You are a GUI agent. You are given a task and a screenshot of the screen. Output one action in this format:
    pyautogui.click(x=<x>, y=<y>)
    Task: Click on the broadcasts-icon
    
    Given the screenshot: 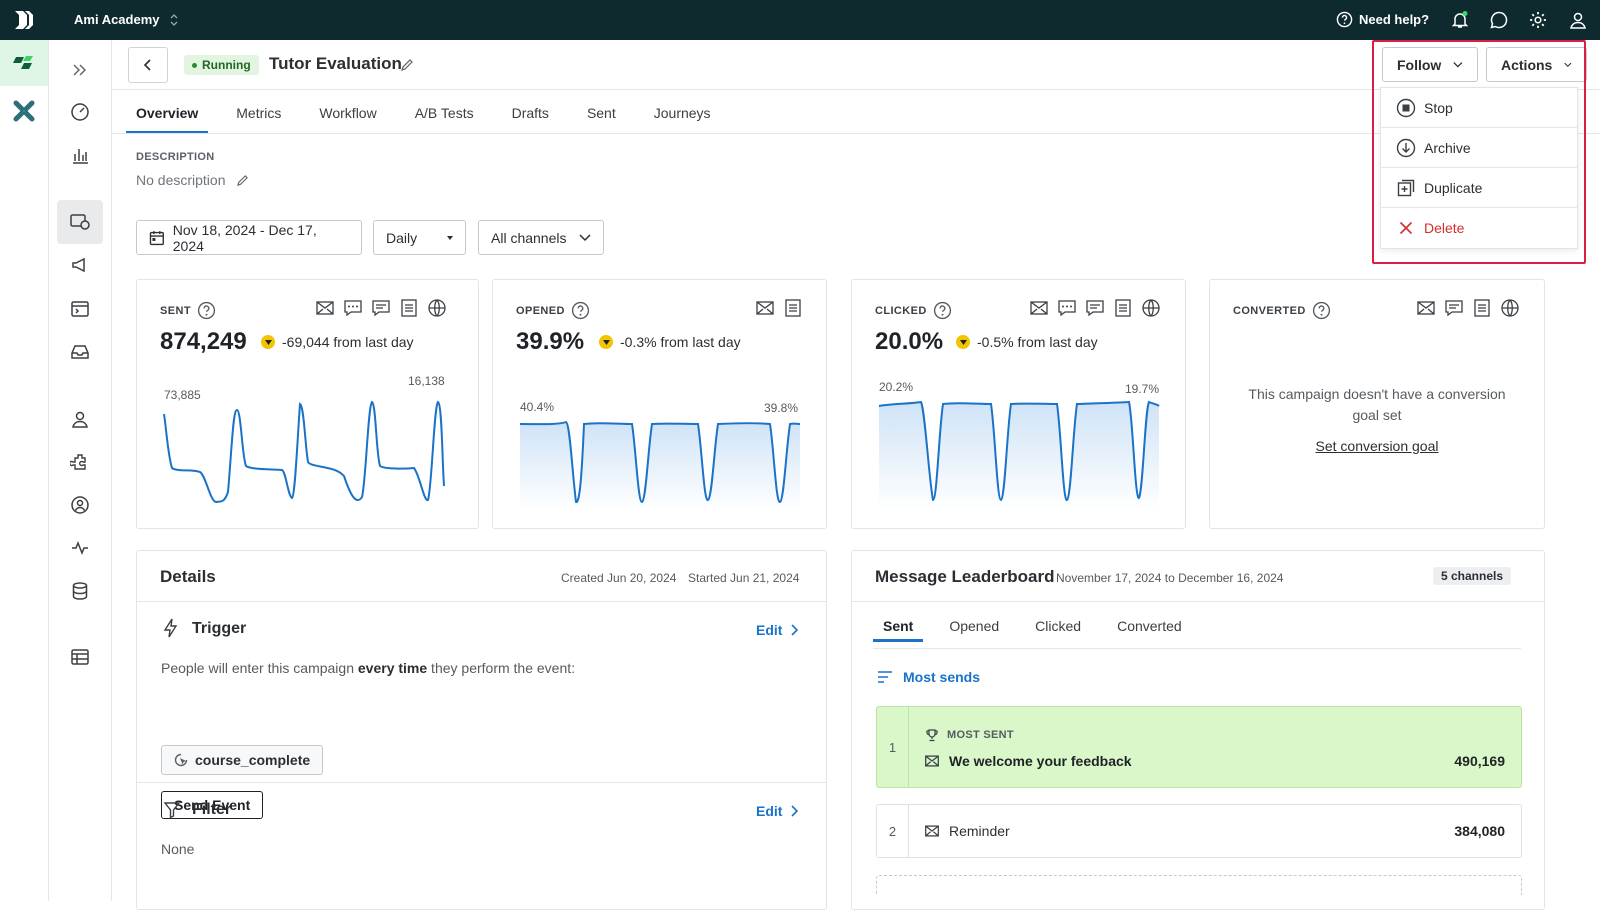 What is the action you would take?
    pyautogui.click(x=80, y=265)
    